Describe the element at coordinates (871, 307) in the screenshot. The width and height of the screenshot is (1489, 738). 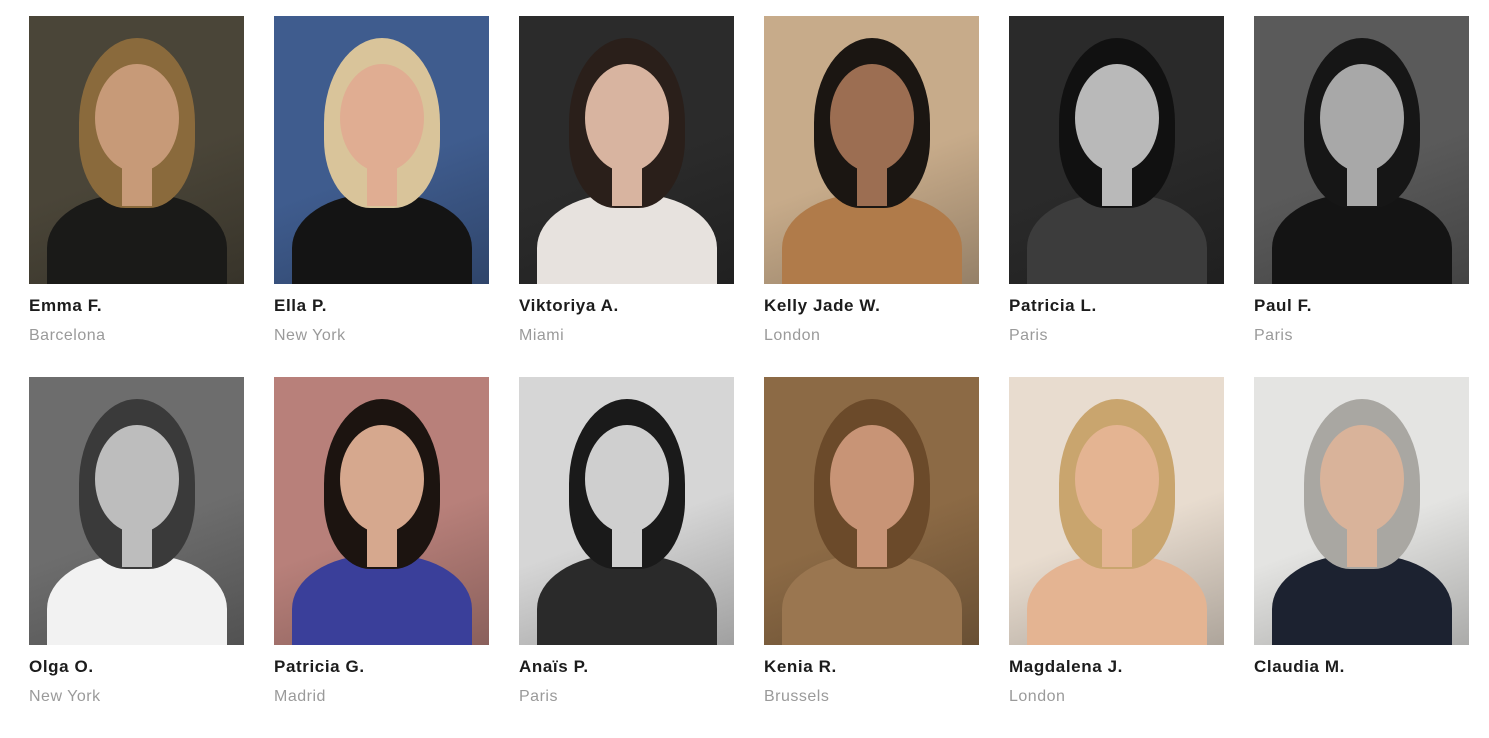
I see `model-name: Kelly Jade W.` at that location.